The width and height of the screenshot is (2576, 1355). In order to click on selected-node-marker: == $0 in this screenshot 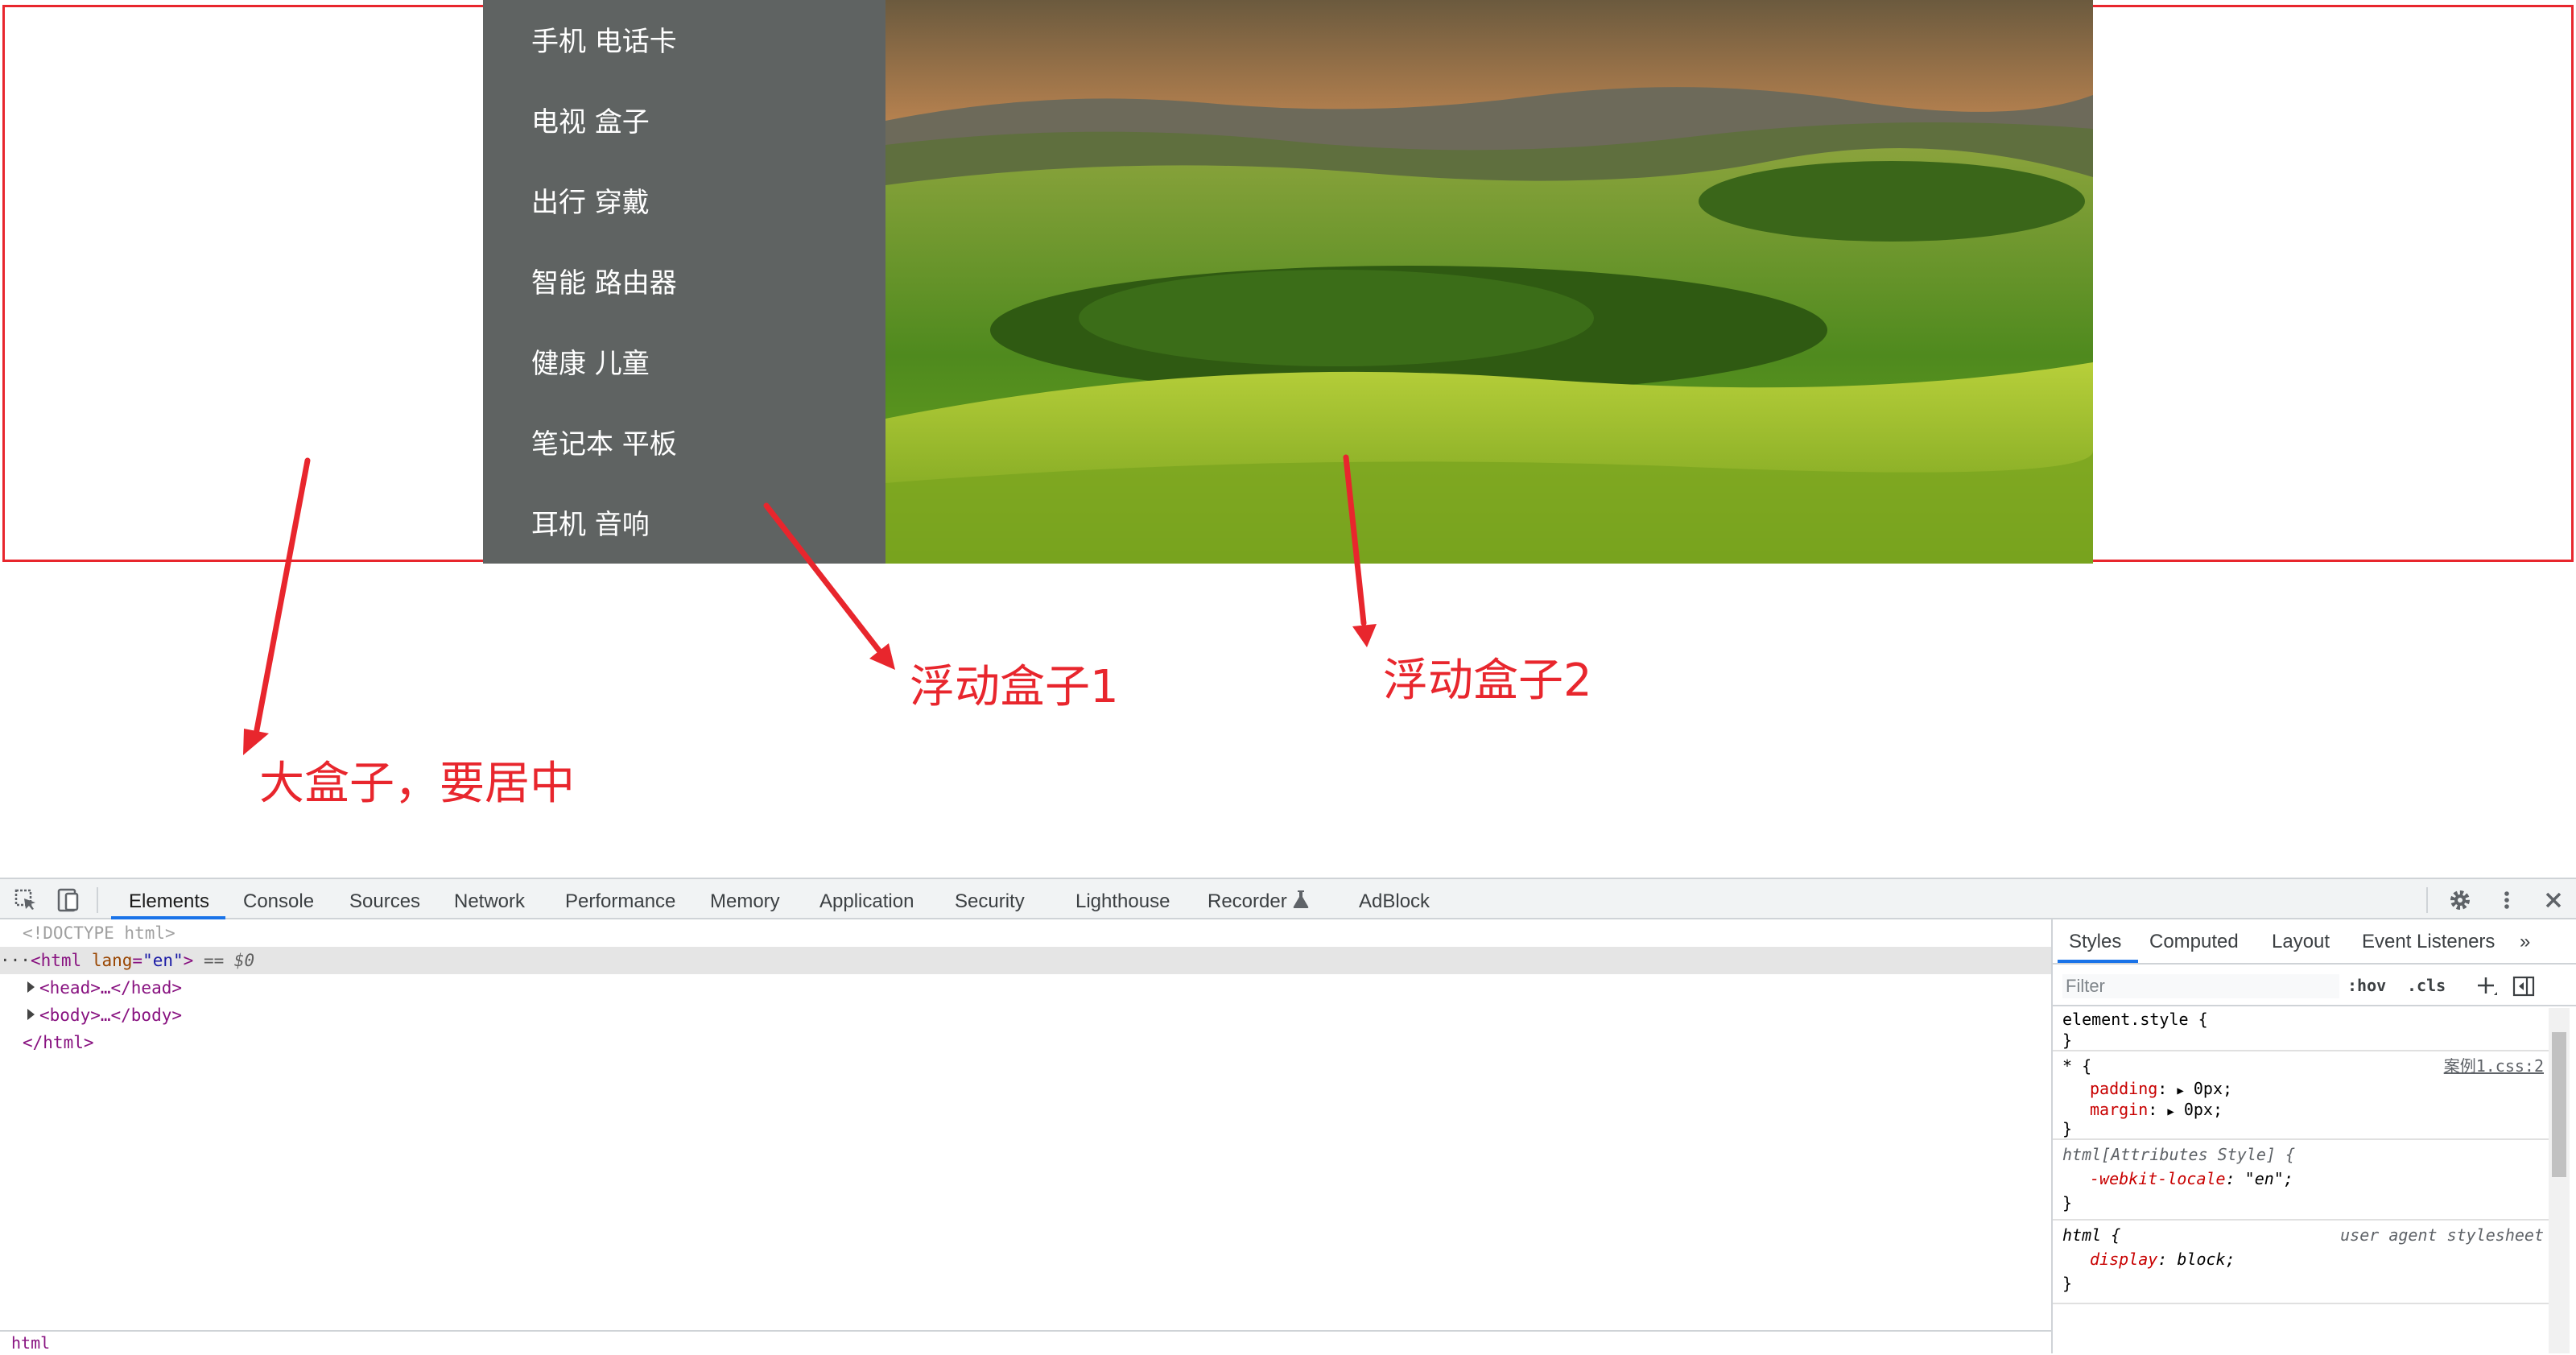, I will do `click(229, 960)`.